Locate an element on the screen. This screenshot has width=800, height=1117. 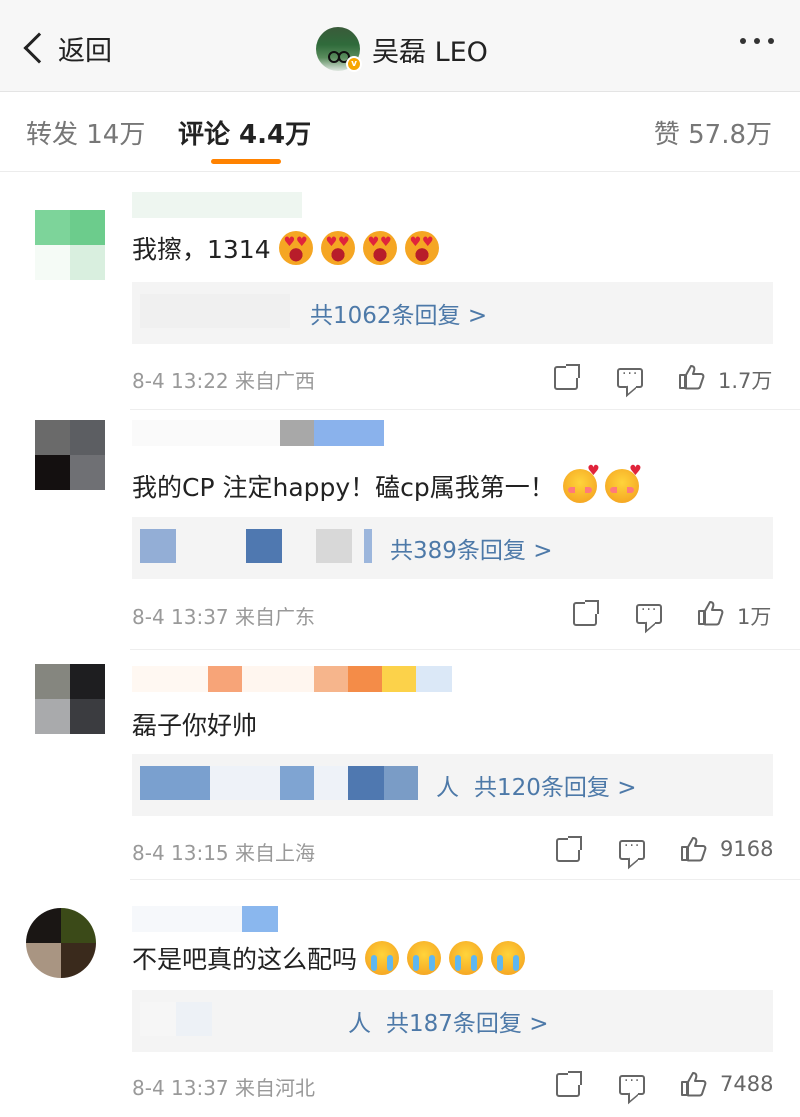
comment-text: 磊子你好帅 is located at coordinates (194, 724).